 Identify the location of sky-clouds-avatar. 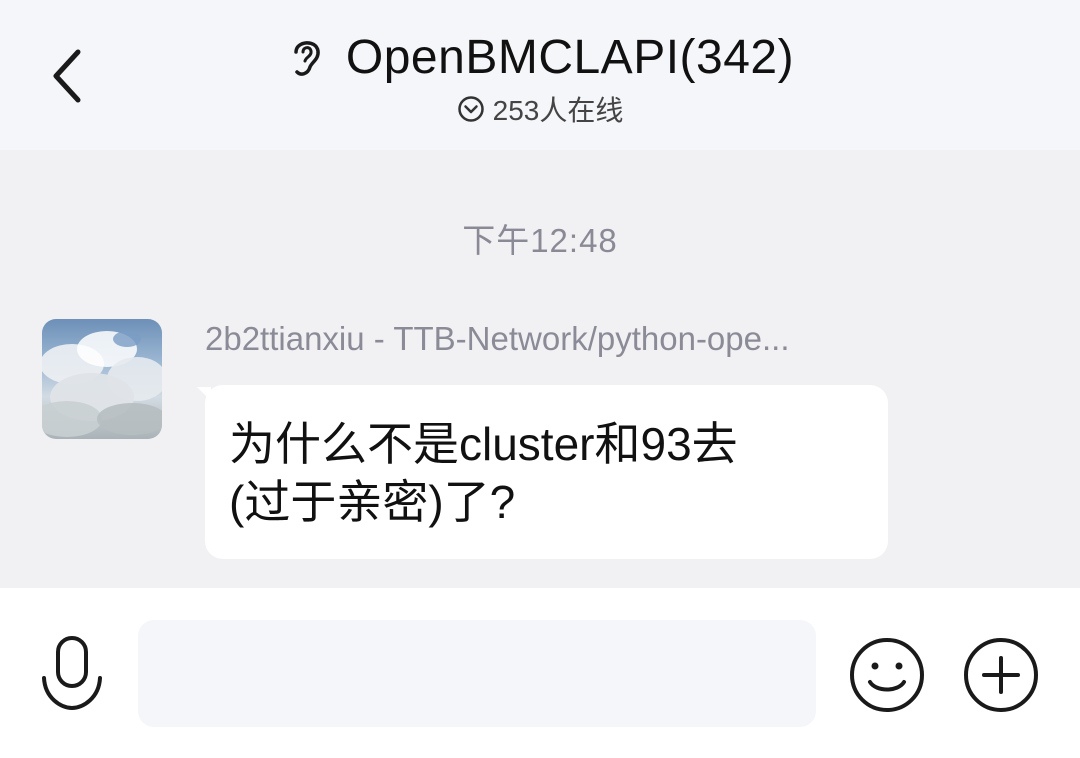
(102, 384).